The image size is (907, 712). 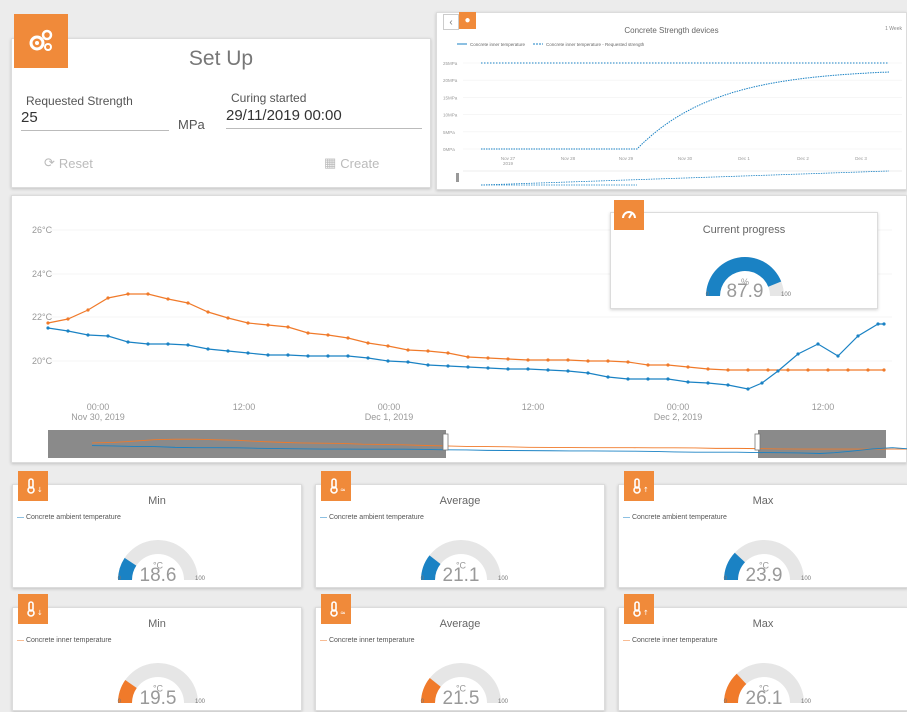 I want to click on y-tick-label: 26°C, so click(x=42, y=230).